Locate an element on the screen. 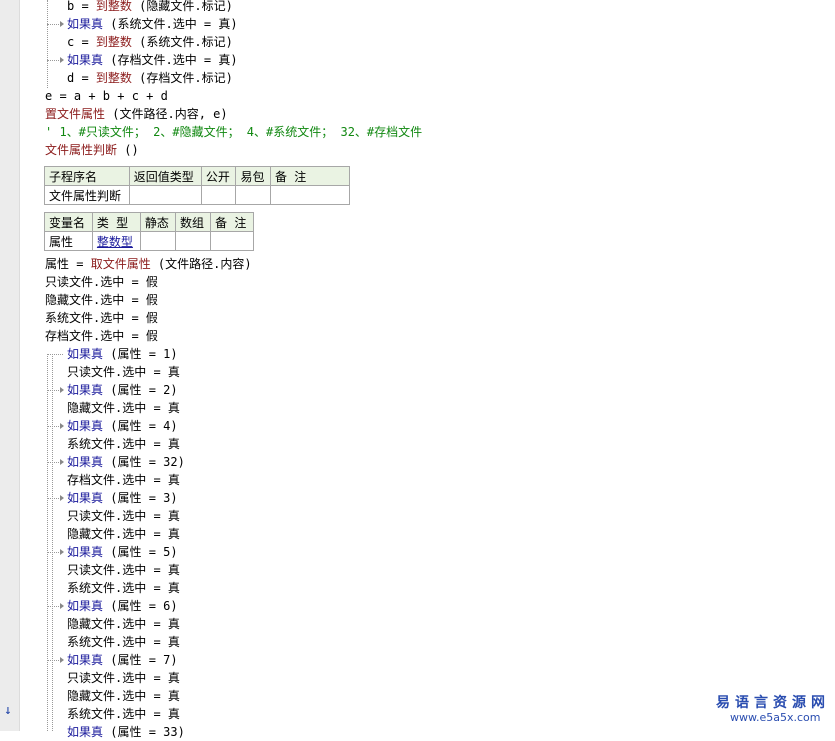 The width and height of the screenshot is (835, 741). tree-guide is located at coordinates (47, 542).